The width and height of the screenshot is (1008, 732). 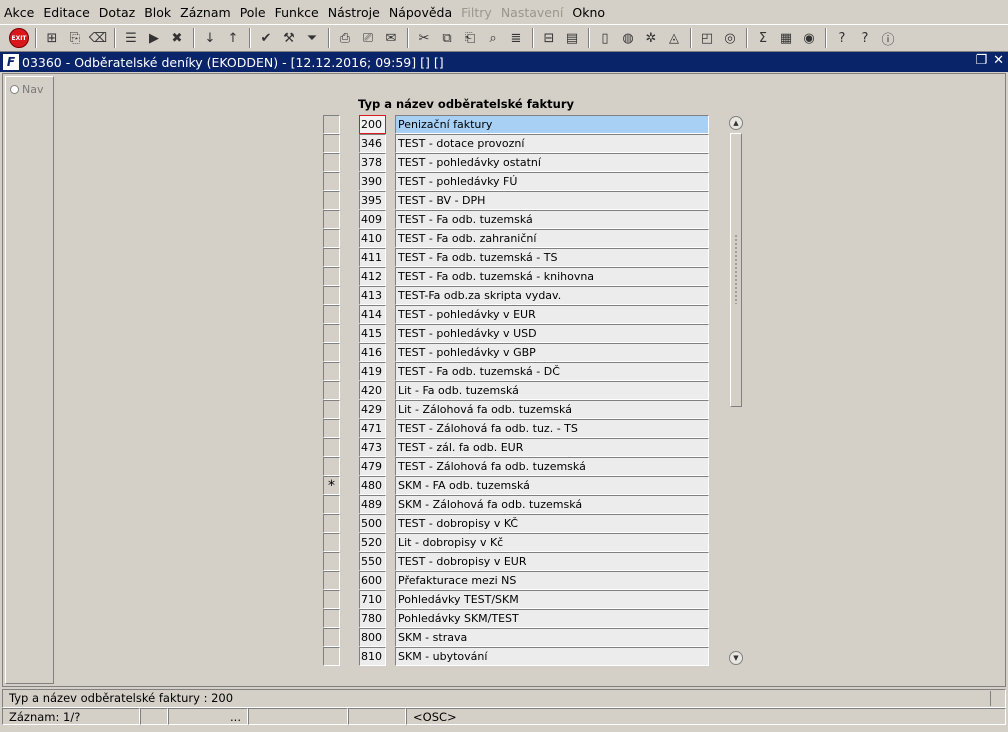 What do you see at coordinates (372, 561) in the screenshot?
I see `invoice-type-code-field: 550` at bounding box center [372, 561].